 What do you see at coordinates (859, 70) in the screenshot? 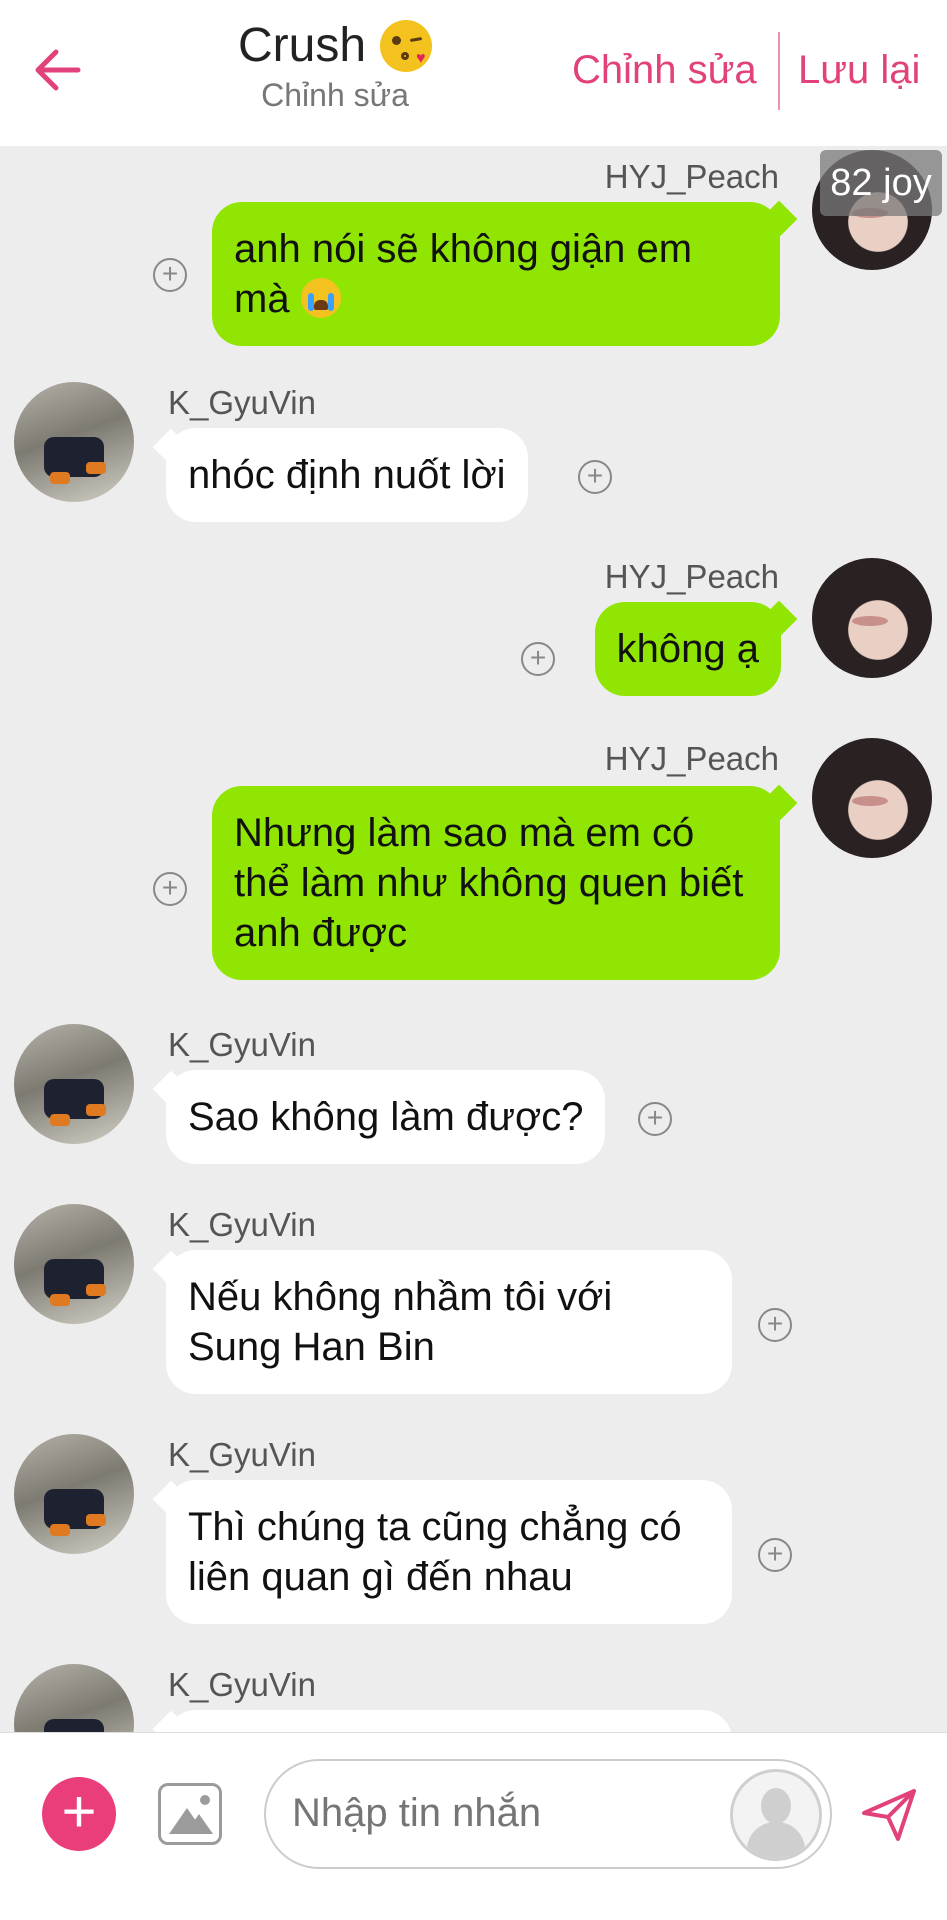
I see `save-button: Lưu lại` at bounding box center [859, 70].